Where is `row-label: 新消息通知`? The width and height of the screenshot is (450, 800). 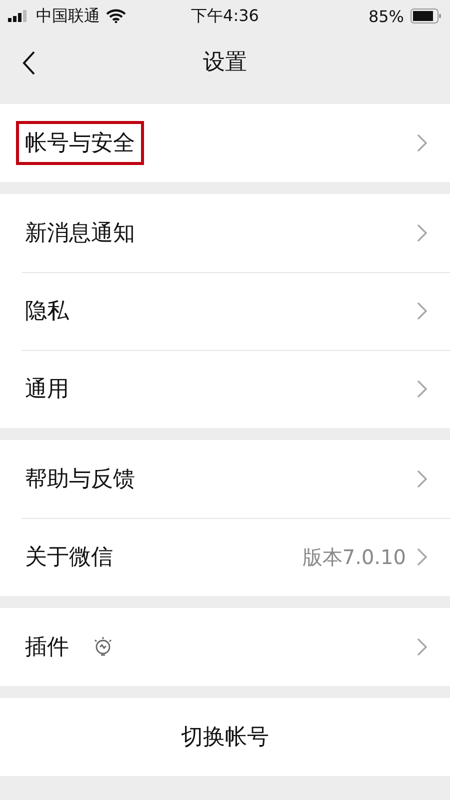
row-label: 新消息通知 is located at coordinates (80, 234).